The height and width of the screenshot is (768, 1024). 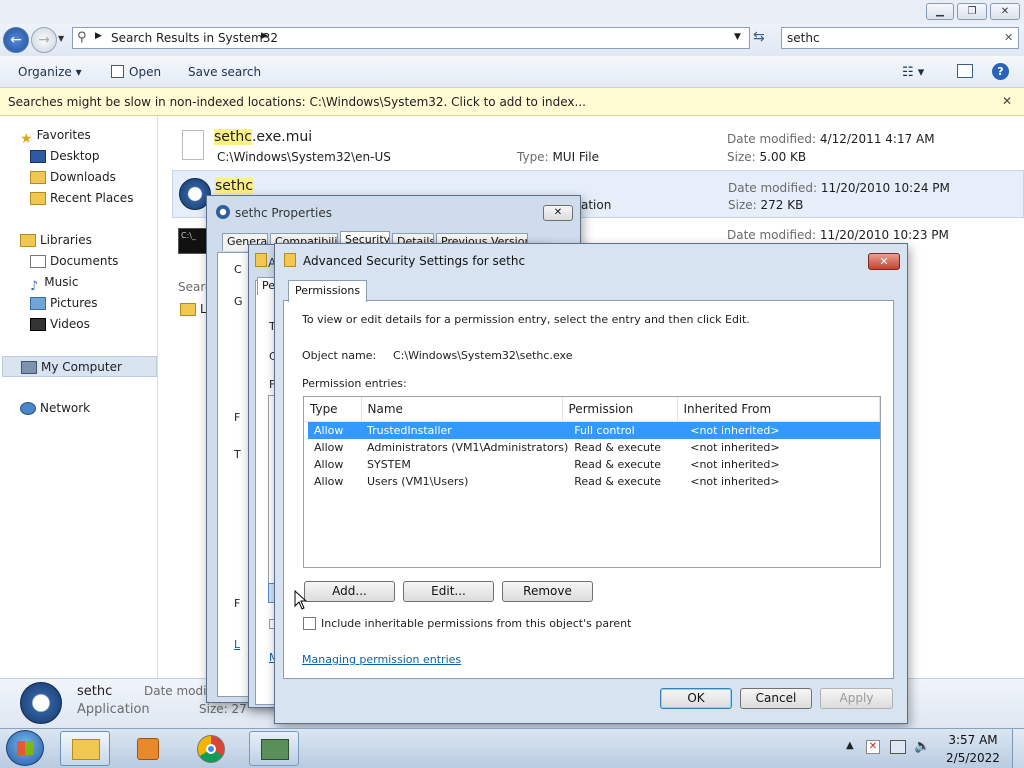 What do you see at coordinates (512, 12) in the screenshot?
I see `title-bar: ▁ ❐ ✕` at bounding box center [512, 12].